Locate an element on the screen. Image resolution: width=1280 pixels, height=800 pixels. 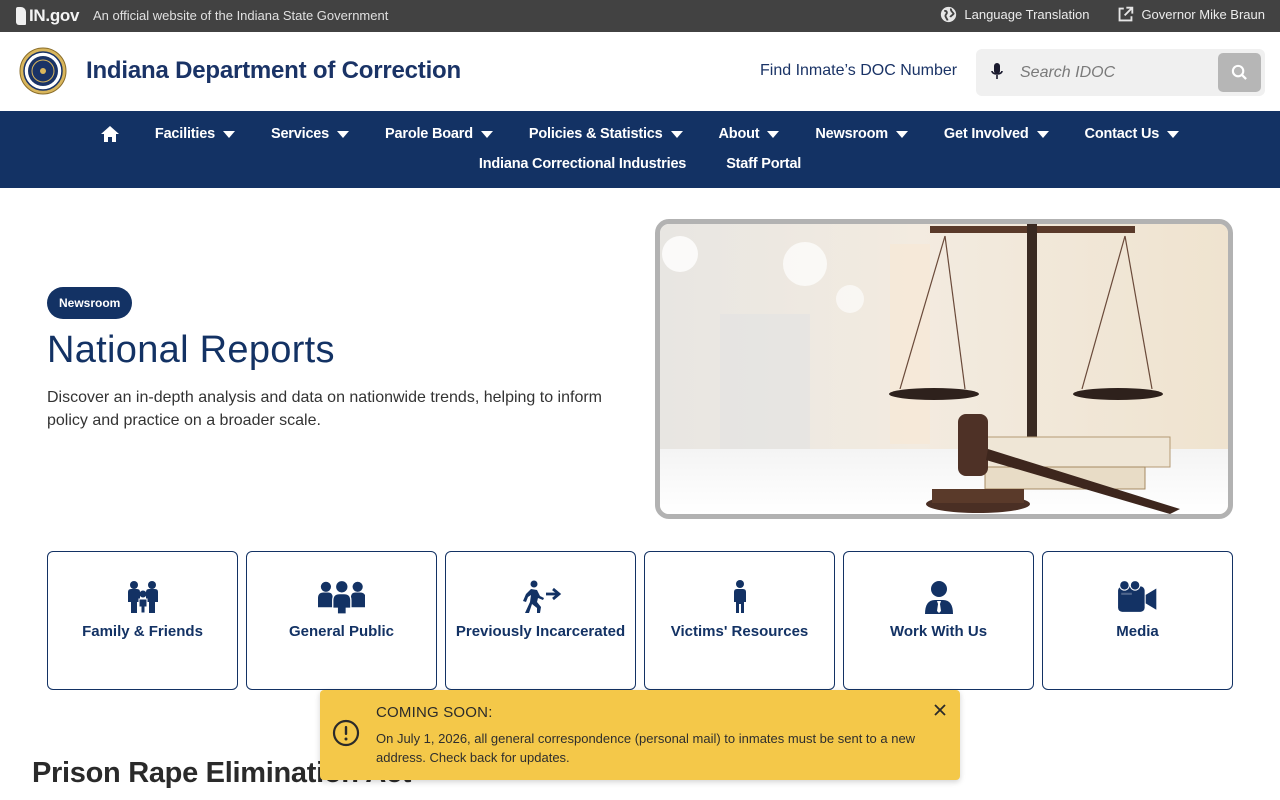
user-tie-icon is located at coordinates (938, 597).